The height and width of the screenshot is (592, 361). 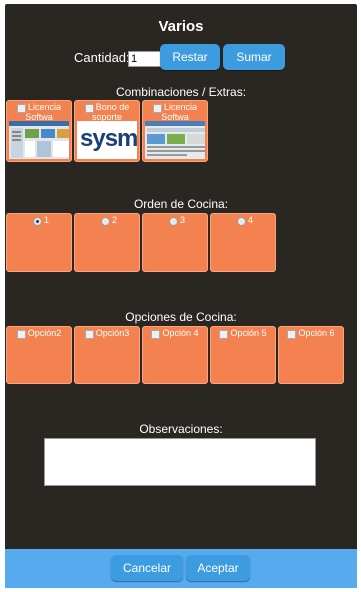 What do you see at coordinates (254, 57) in the screenshot?
I see `sumar-button: Sumar` at bounding box center [254, 57].